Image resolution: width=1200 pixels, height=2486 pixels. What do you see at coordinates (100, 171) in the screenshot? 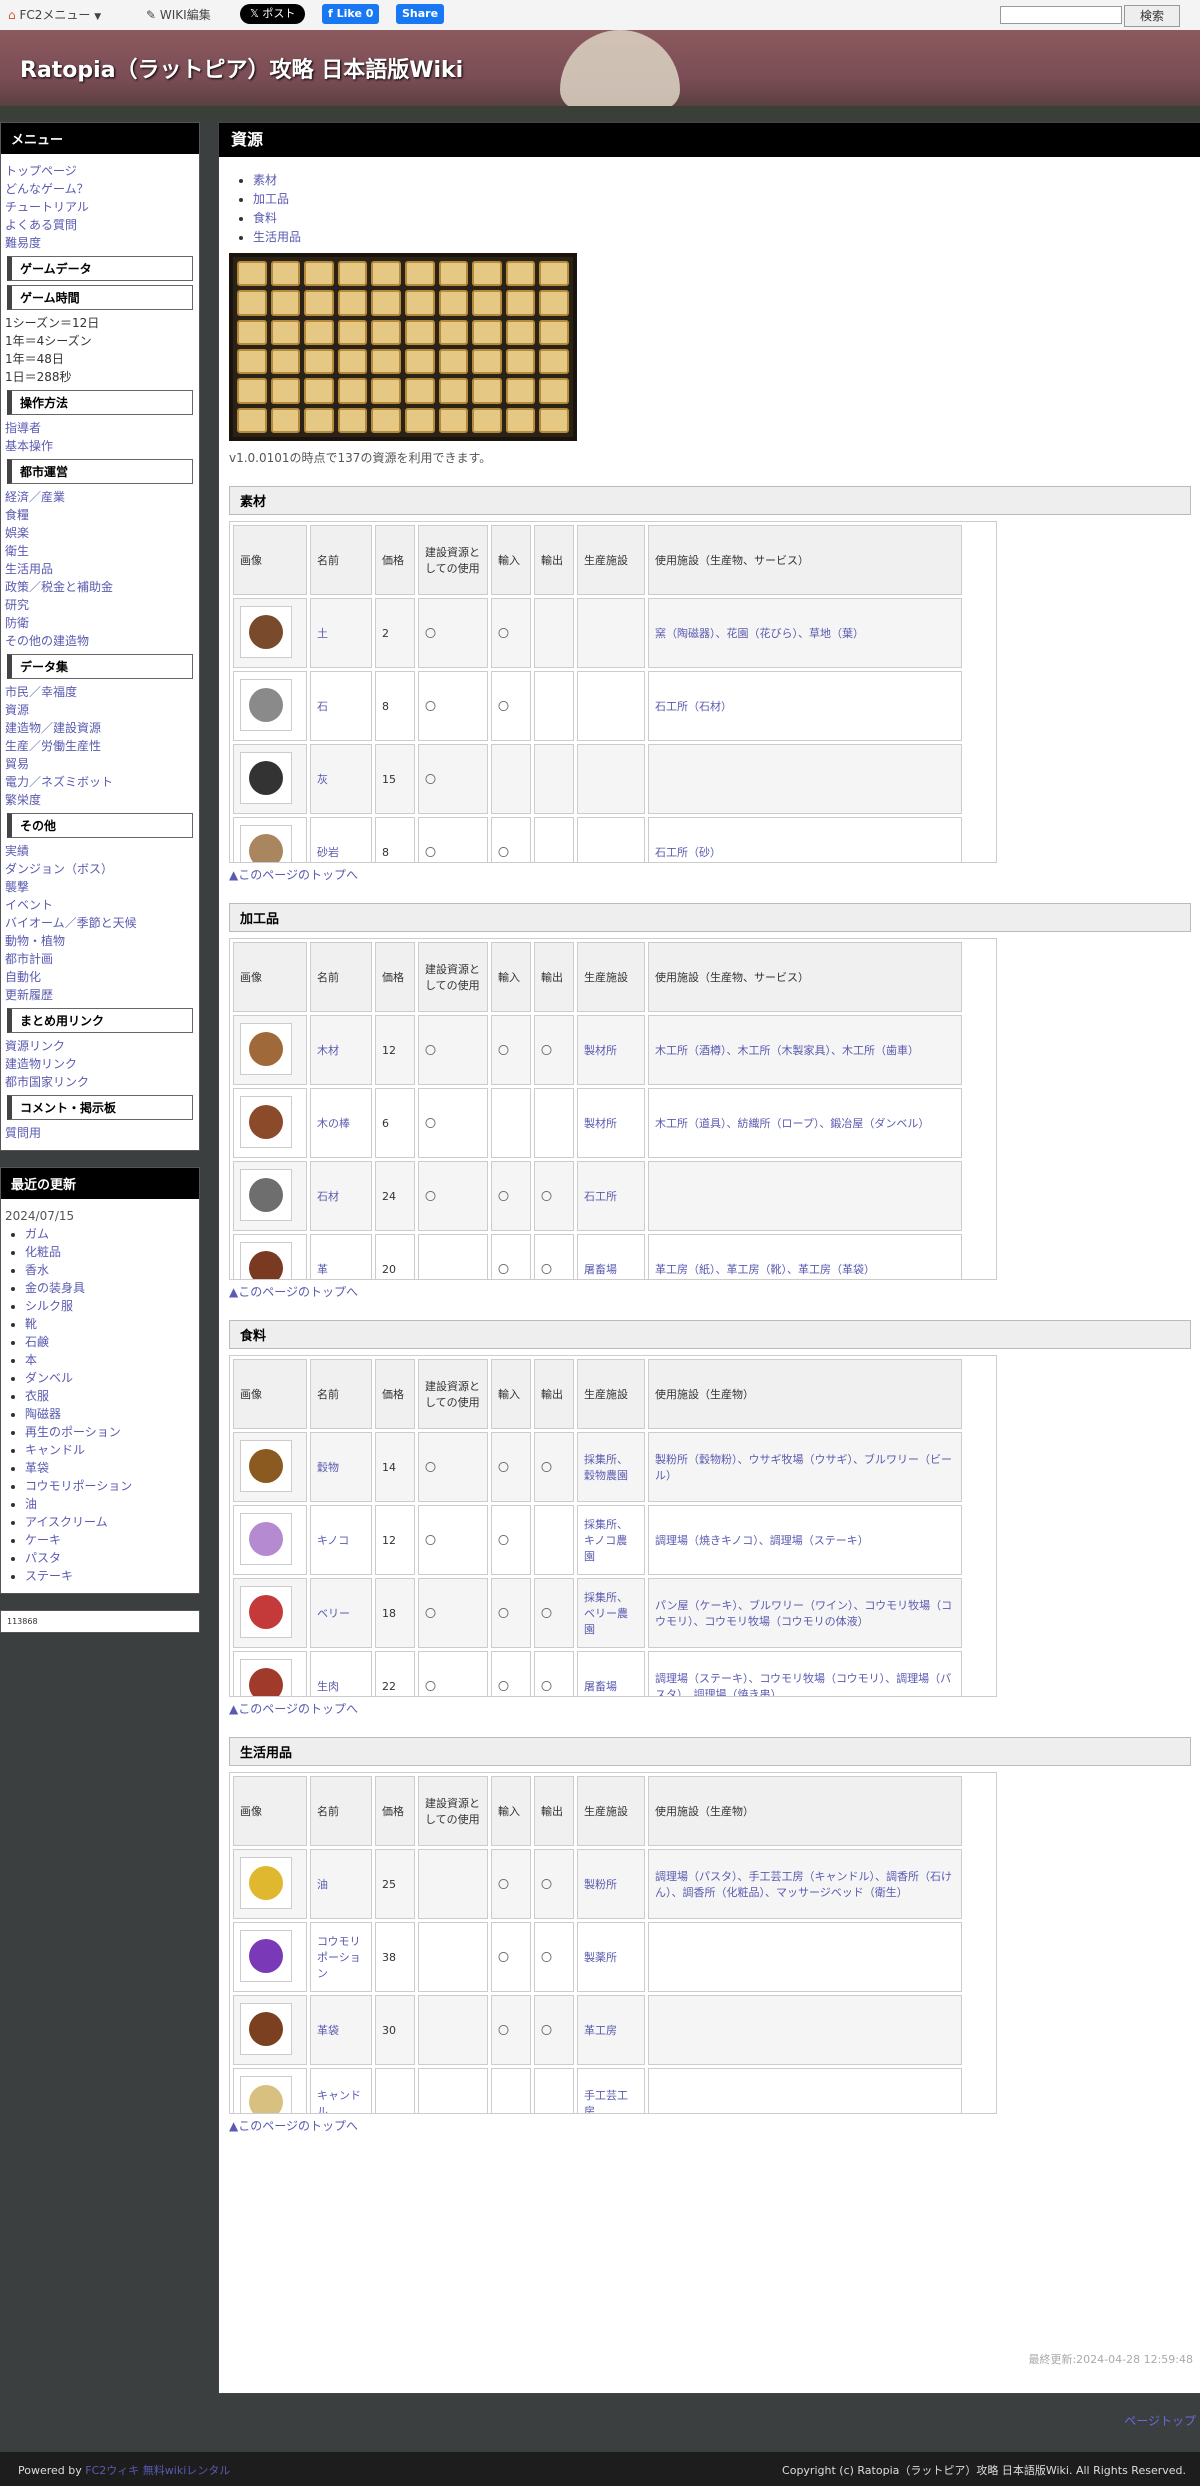
I see `sidebar-top-link: トップページ` at bounding box center [100, 171].